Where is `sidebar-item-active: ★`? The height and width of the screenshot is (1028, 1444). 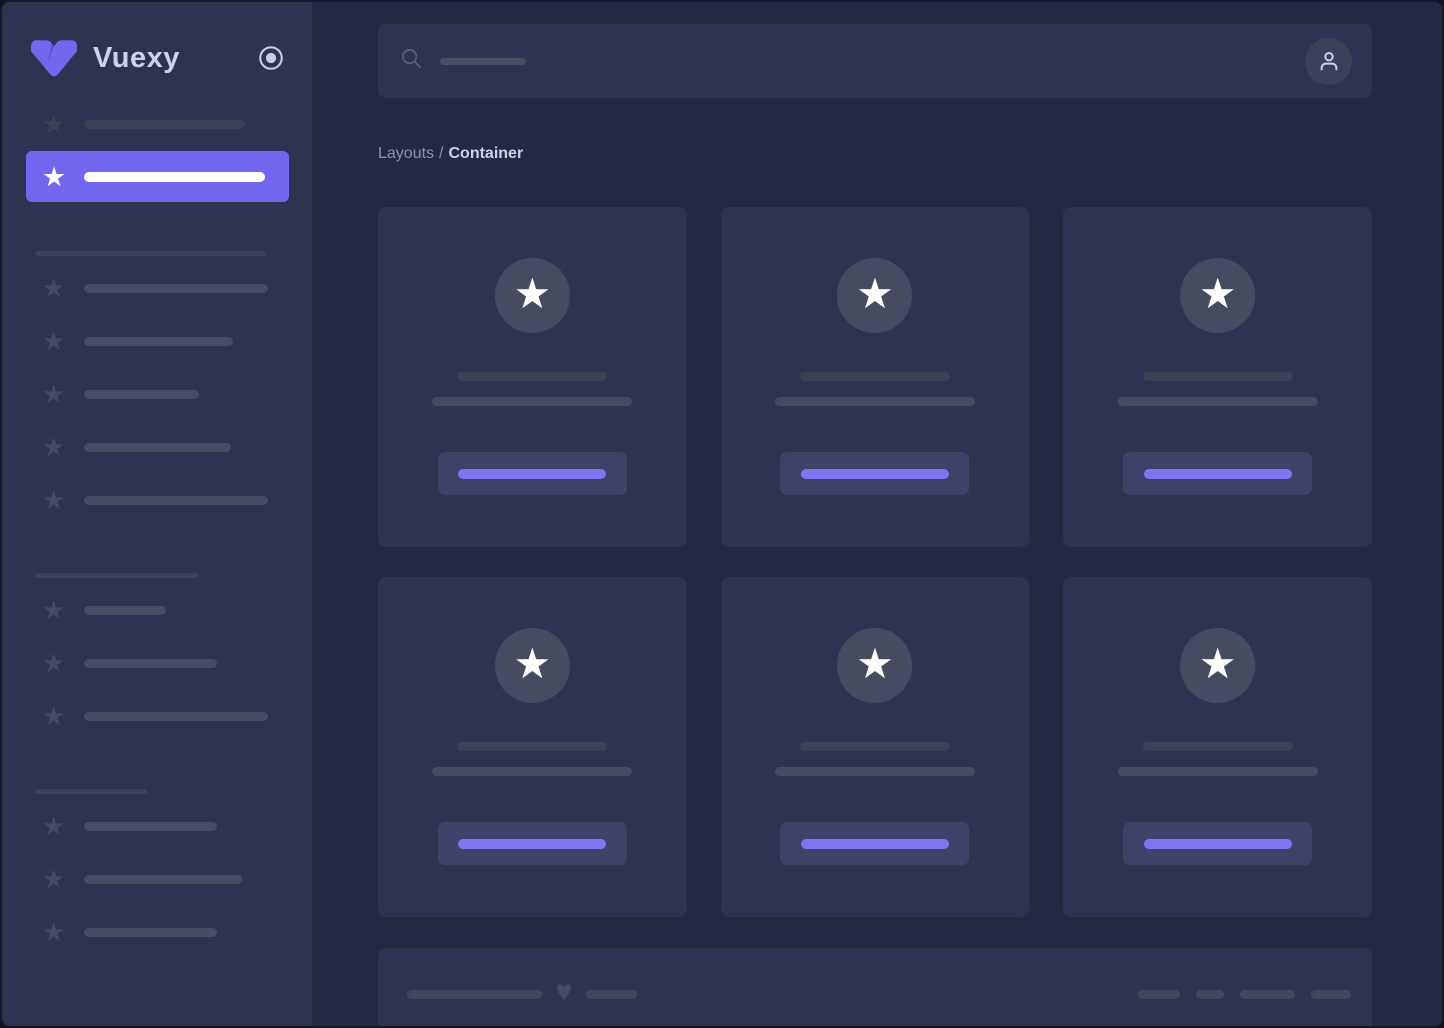
sidebar-item-active: ★ is located at coordinates (157, 176).